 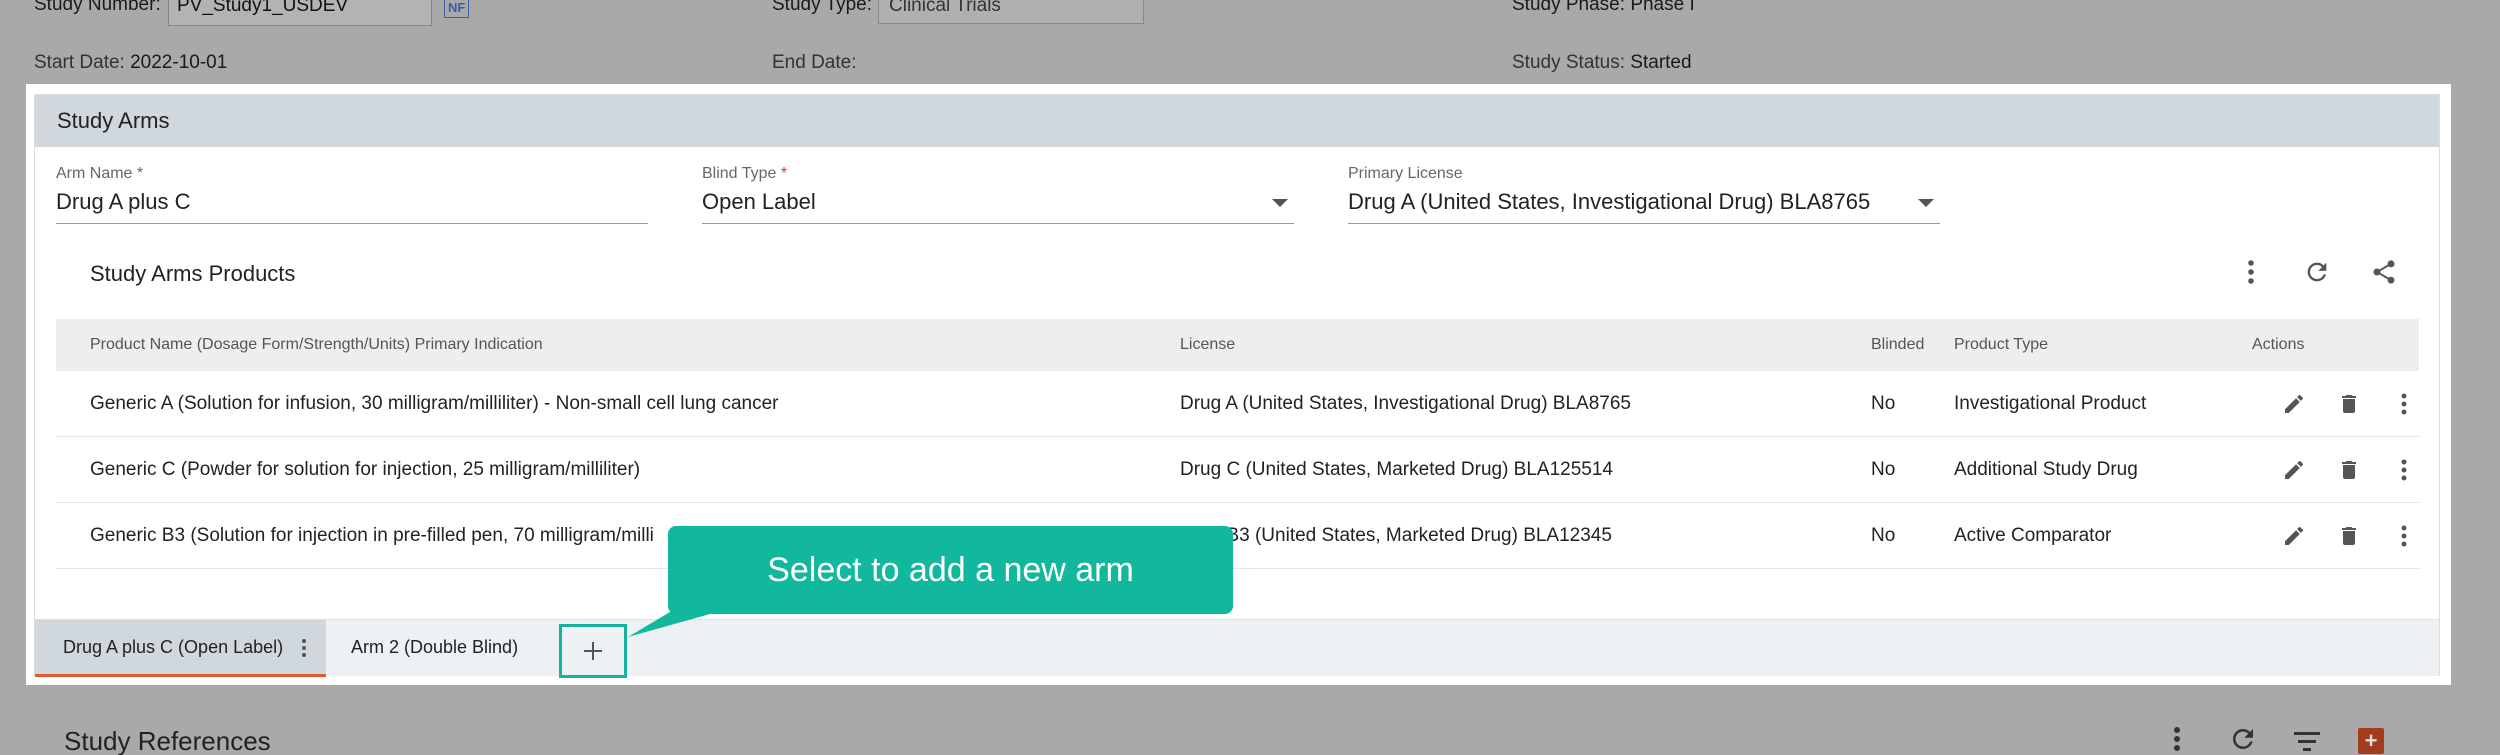 I want to click on study-references-heading: Study References, so click(x=167, y=740).